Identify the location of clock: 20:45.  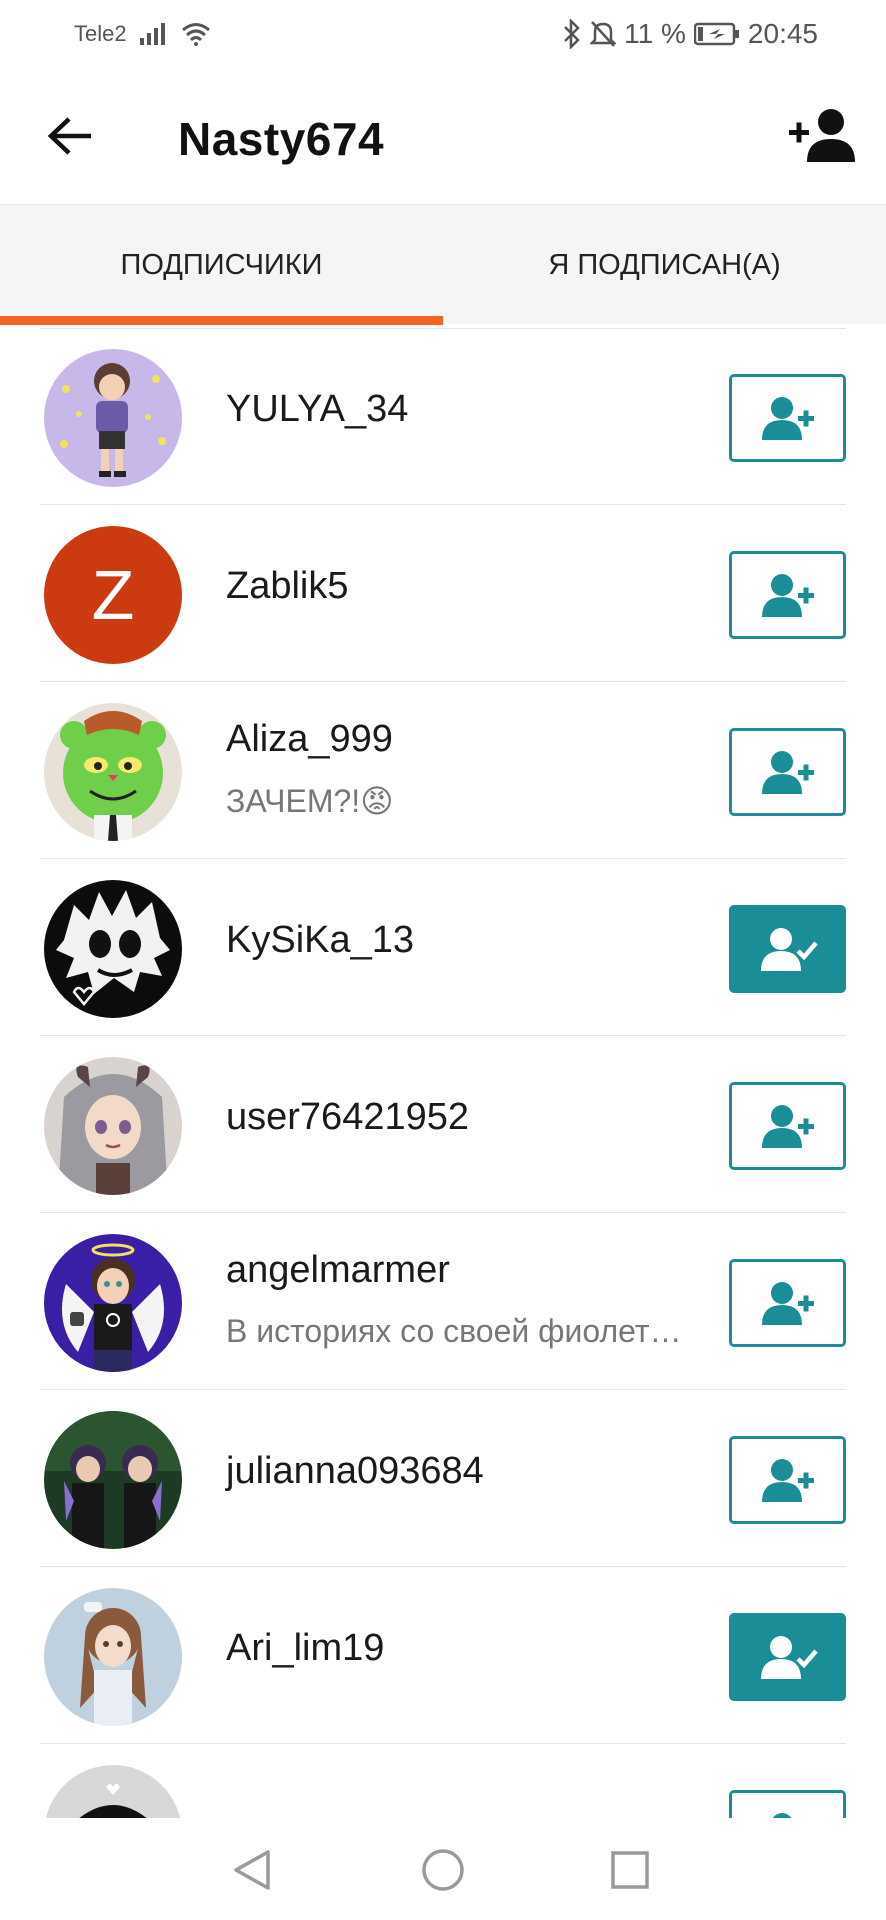
(782, 33).